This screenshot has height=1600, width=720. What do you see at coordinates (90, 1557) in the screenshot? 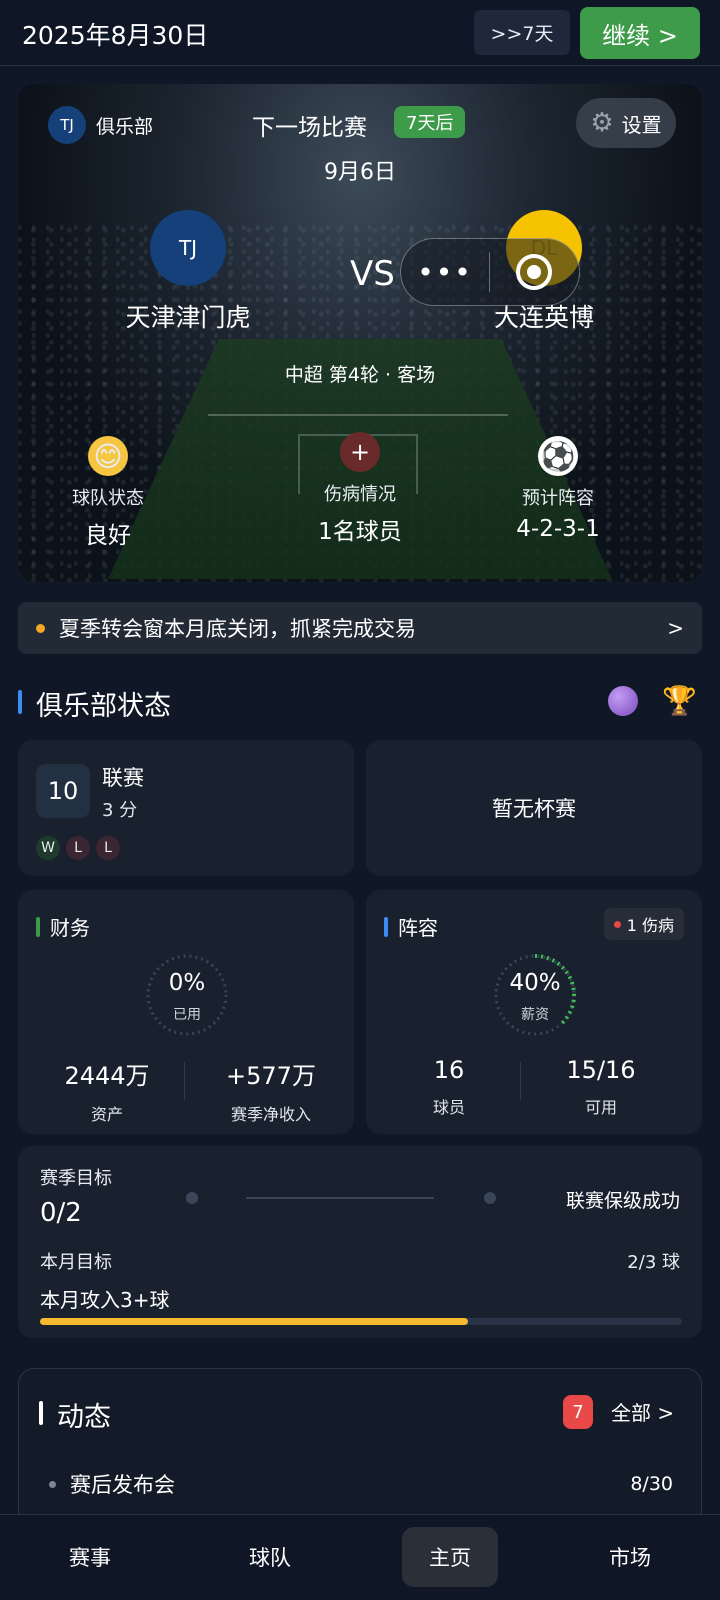
I see `nav-tab-matches: 赛事` at bounding box center [90, 1557].